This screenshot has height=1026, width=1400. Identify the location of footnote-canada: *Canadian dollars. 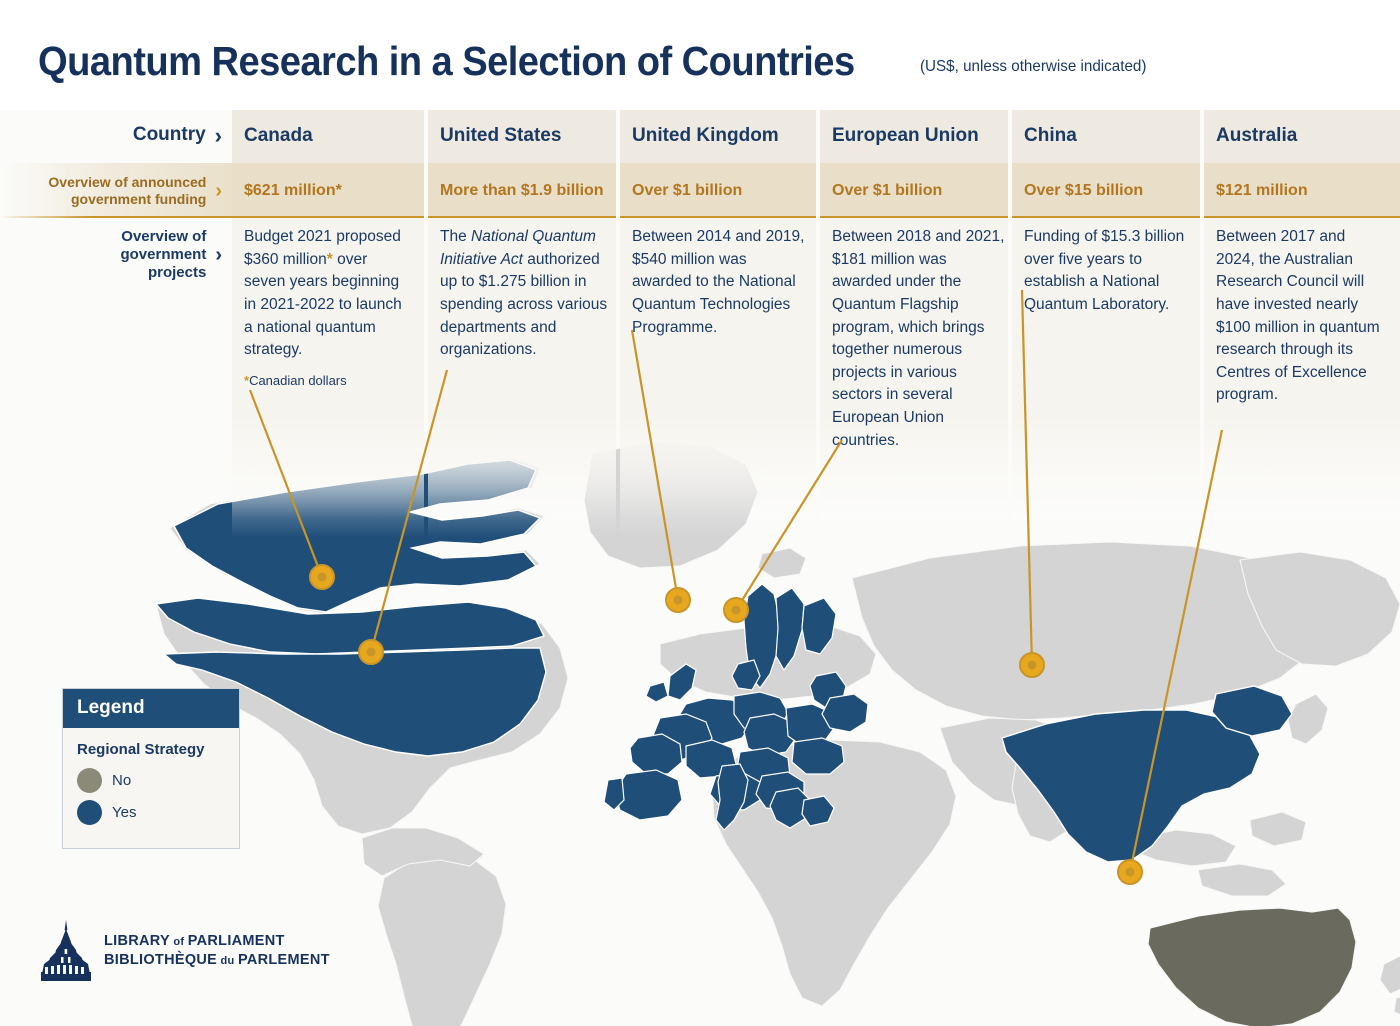
(295, 380).